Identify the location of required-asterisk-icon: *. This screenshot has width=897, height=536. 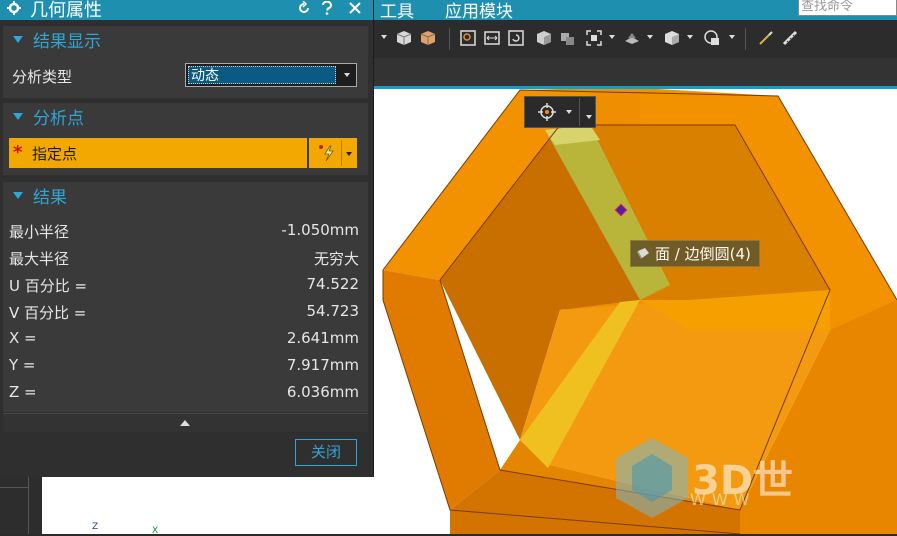
(18, 152).